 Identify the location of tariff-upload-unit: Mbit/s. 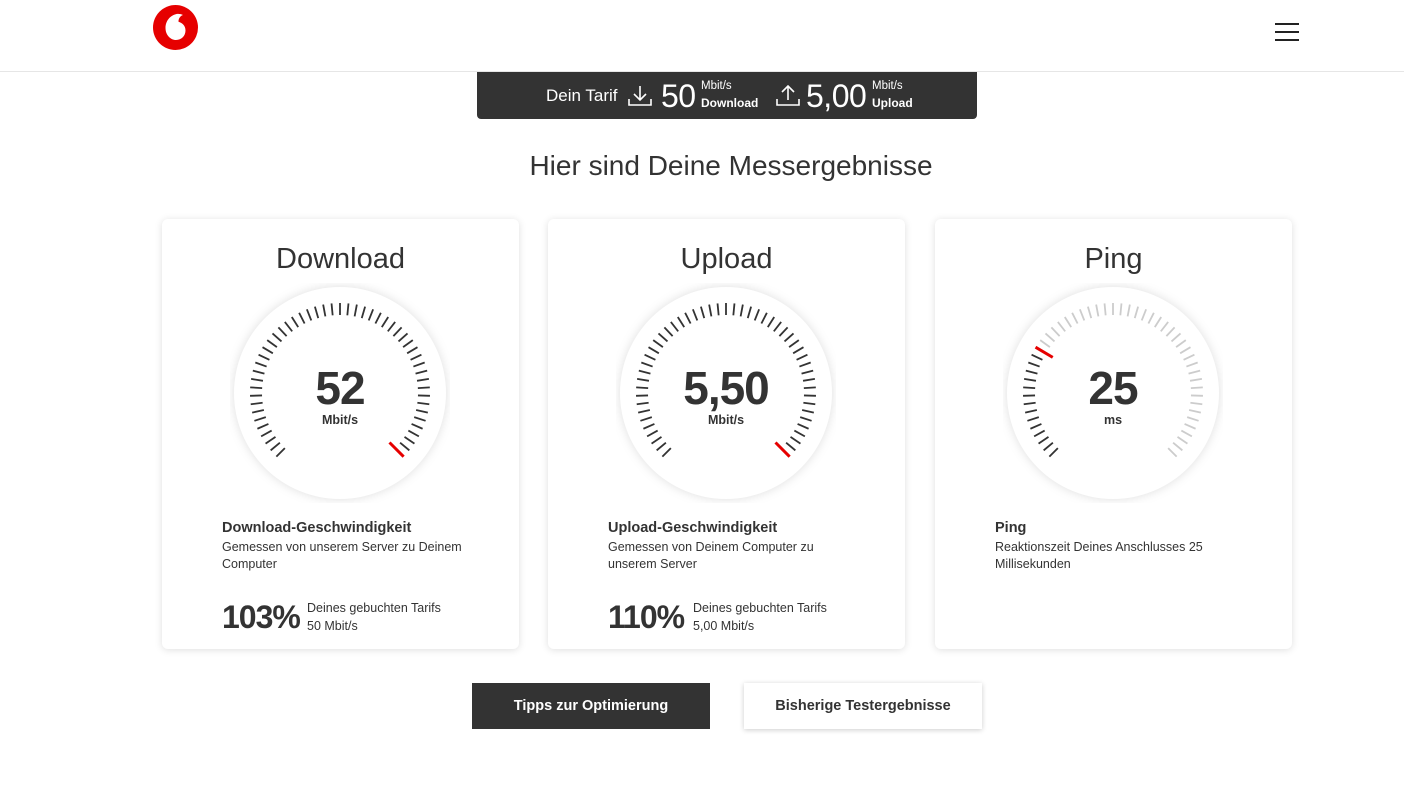
(887, 86).